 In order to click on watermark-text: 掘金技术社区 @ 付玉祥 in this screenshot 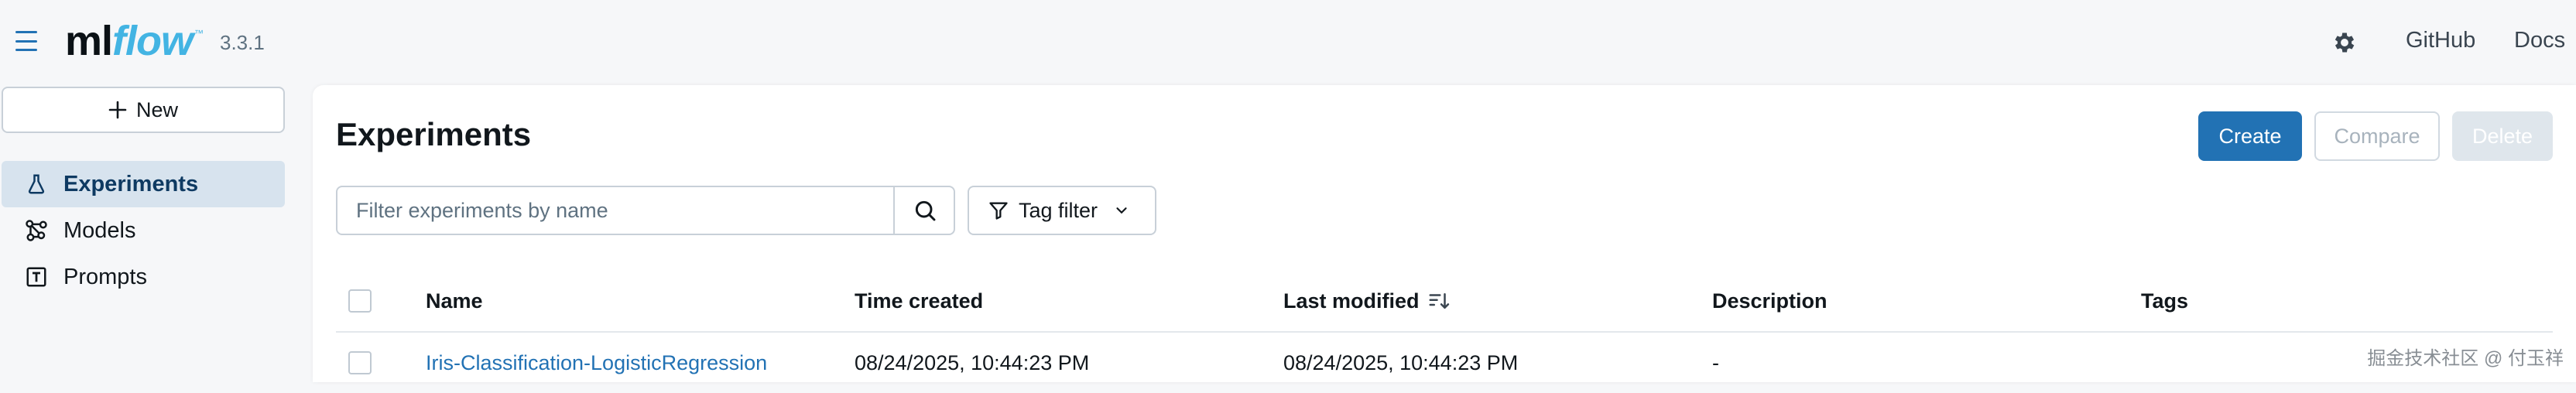, I will do `click(2465, 356)`.